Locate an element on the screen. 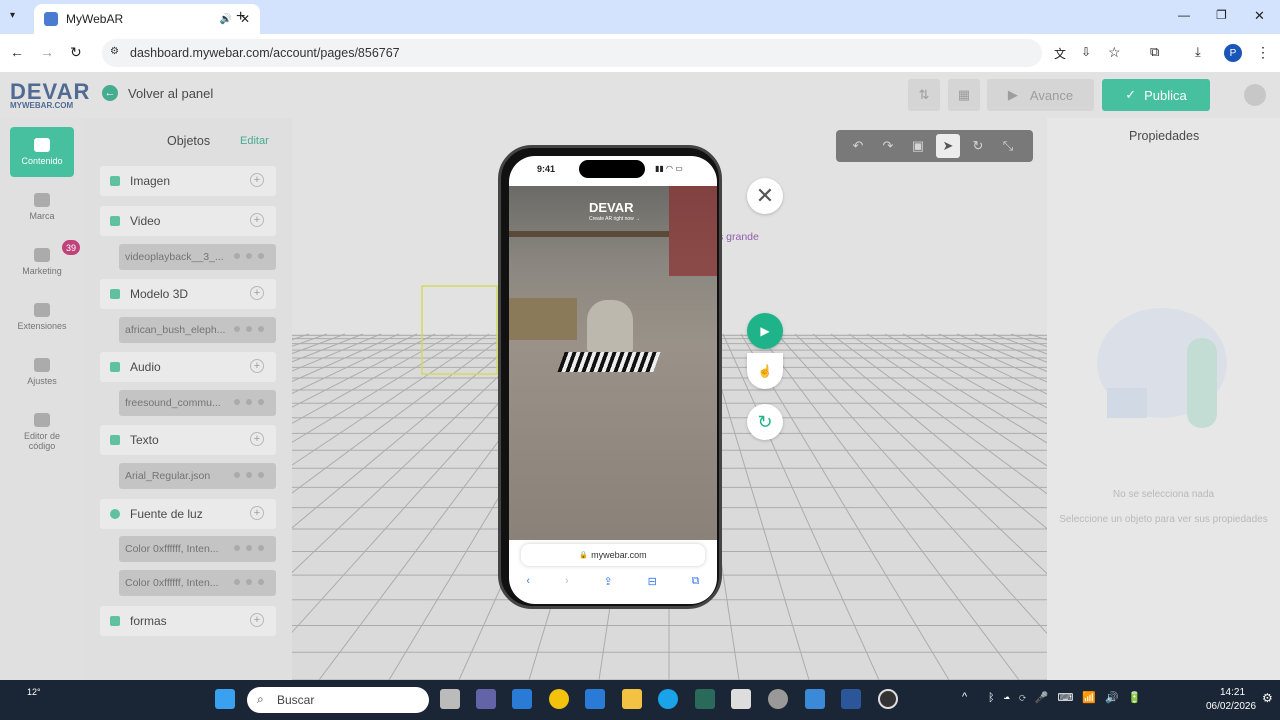  downloads-icon: ⤓ is located at coordinates (1198, 52).